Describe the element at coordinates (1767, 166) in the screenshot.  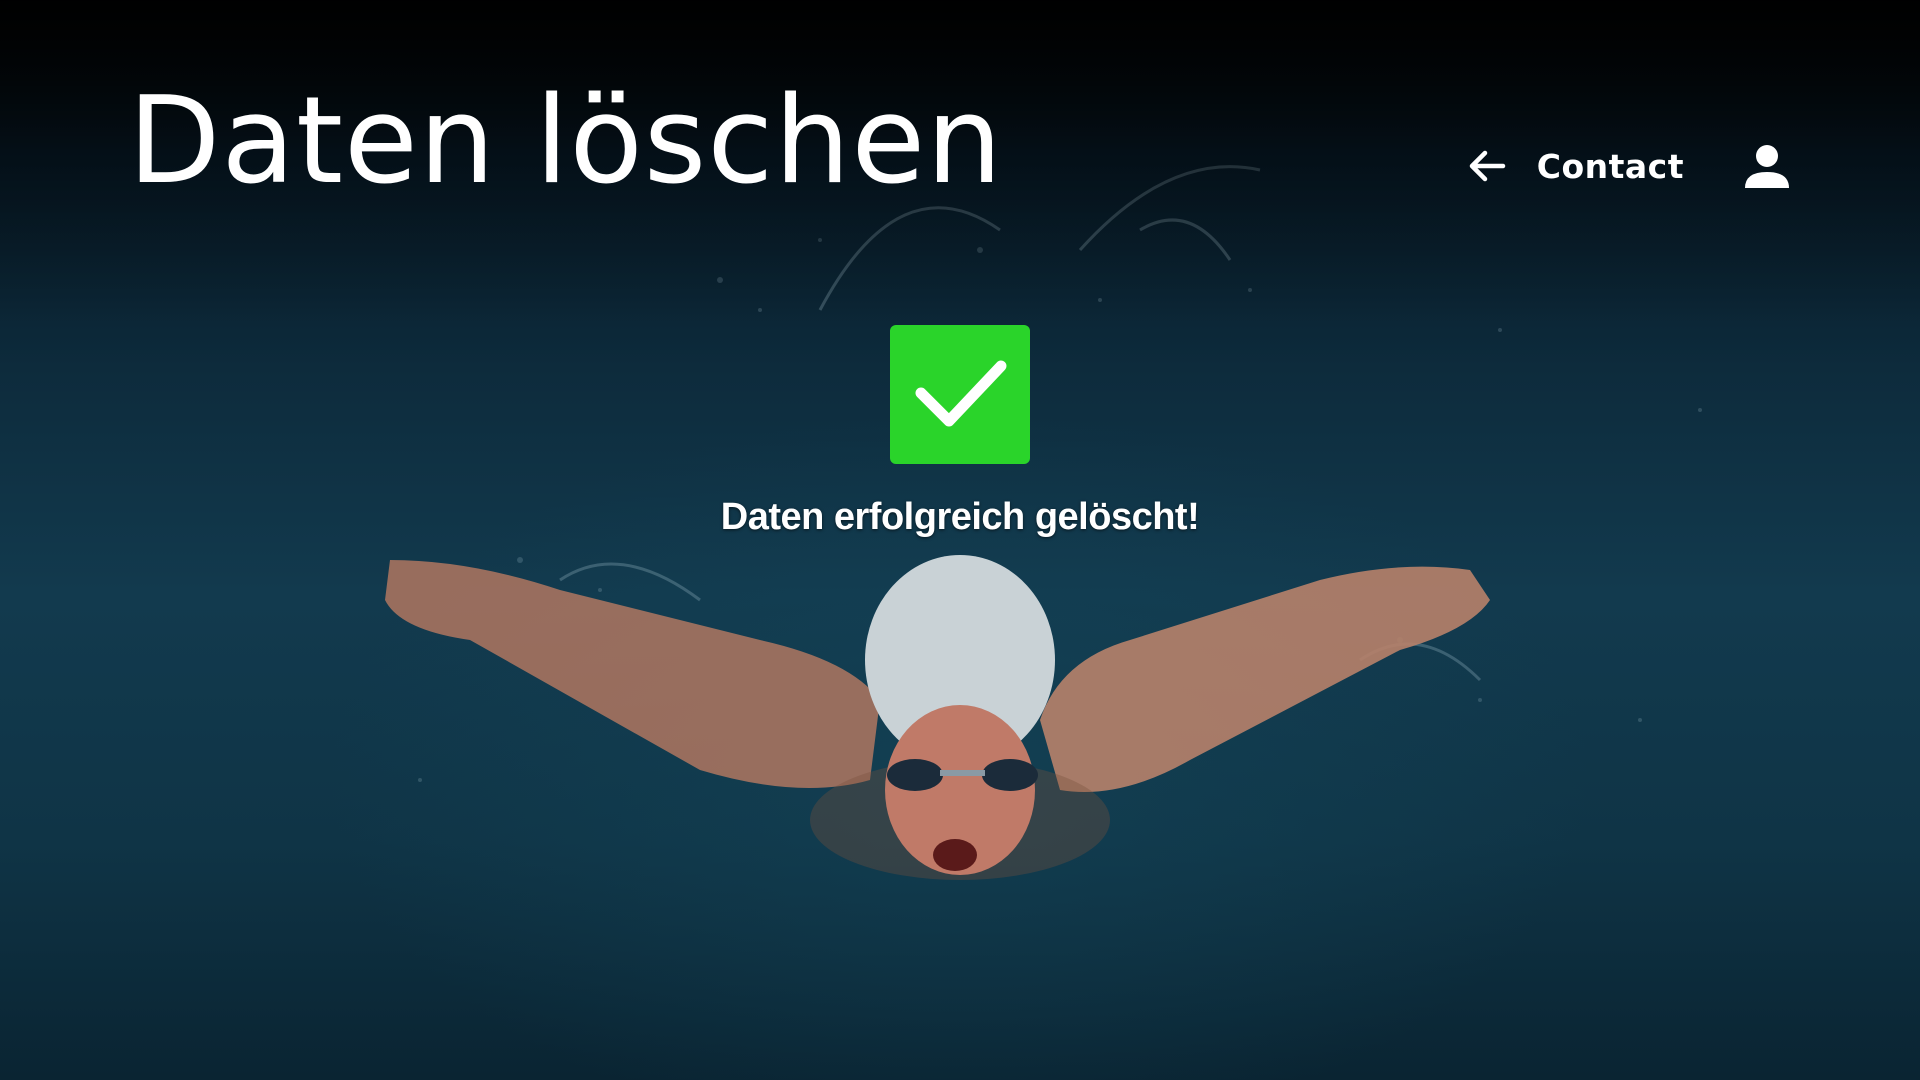
I see `user-icon` at that location.